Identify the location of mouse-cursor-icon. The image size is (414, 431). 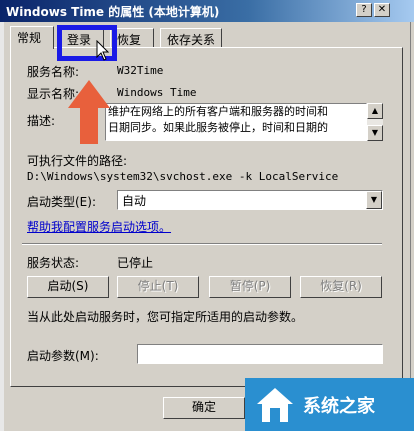
(103, 50).